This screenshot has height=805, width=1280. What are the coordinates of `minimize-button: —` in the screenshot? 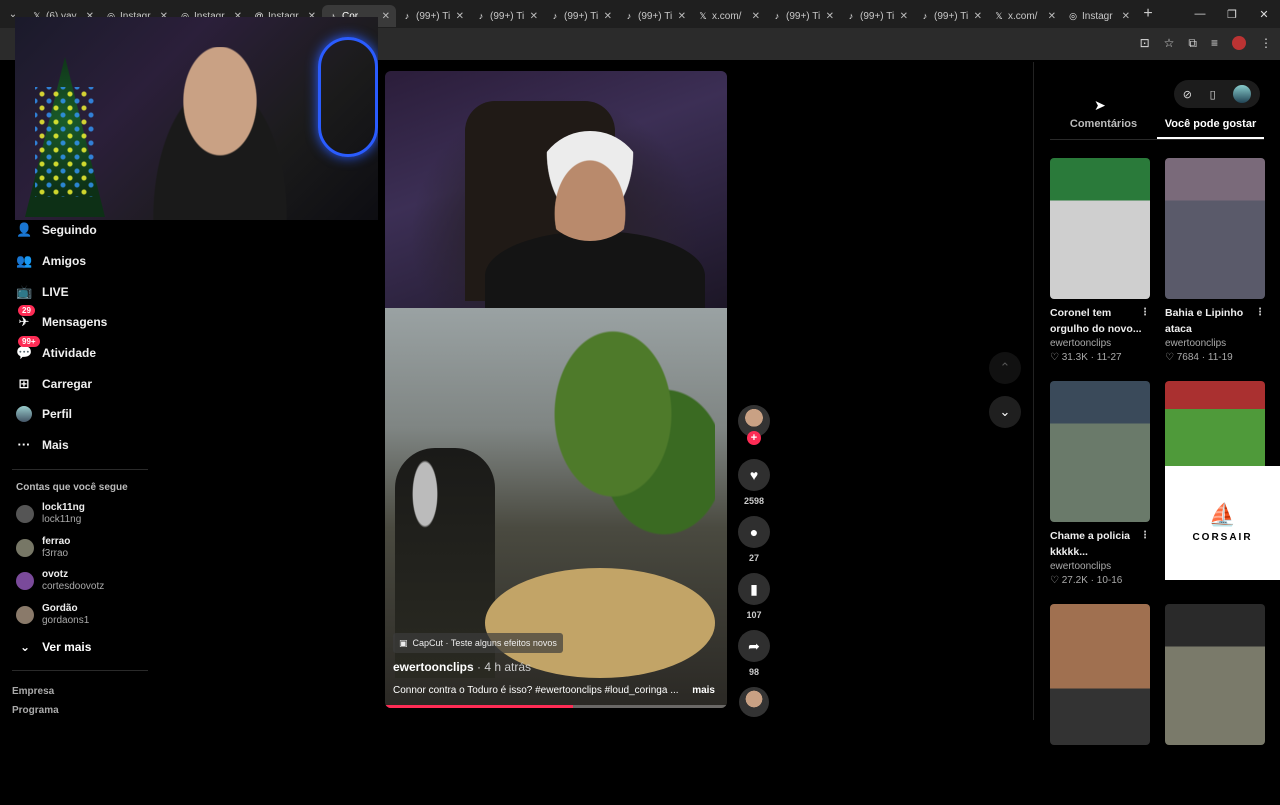 It's located at (1200, 14).